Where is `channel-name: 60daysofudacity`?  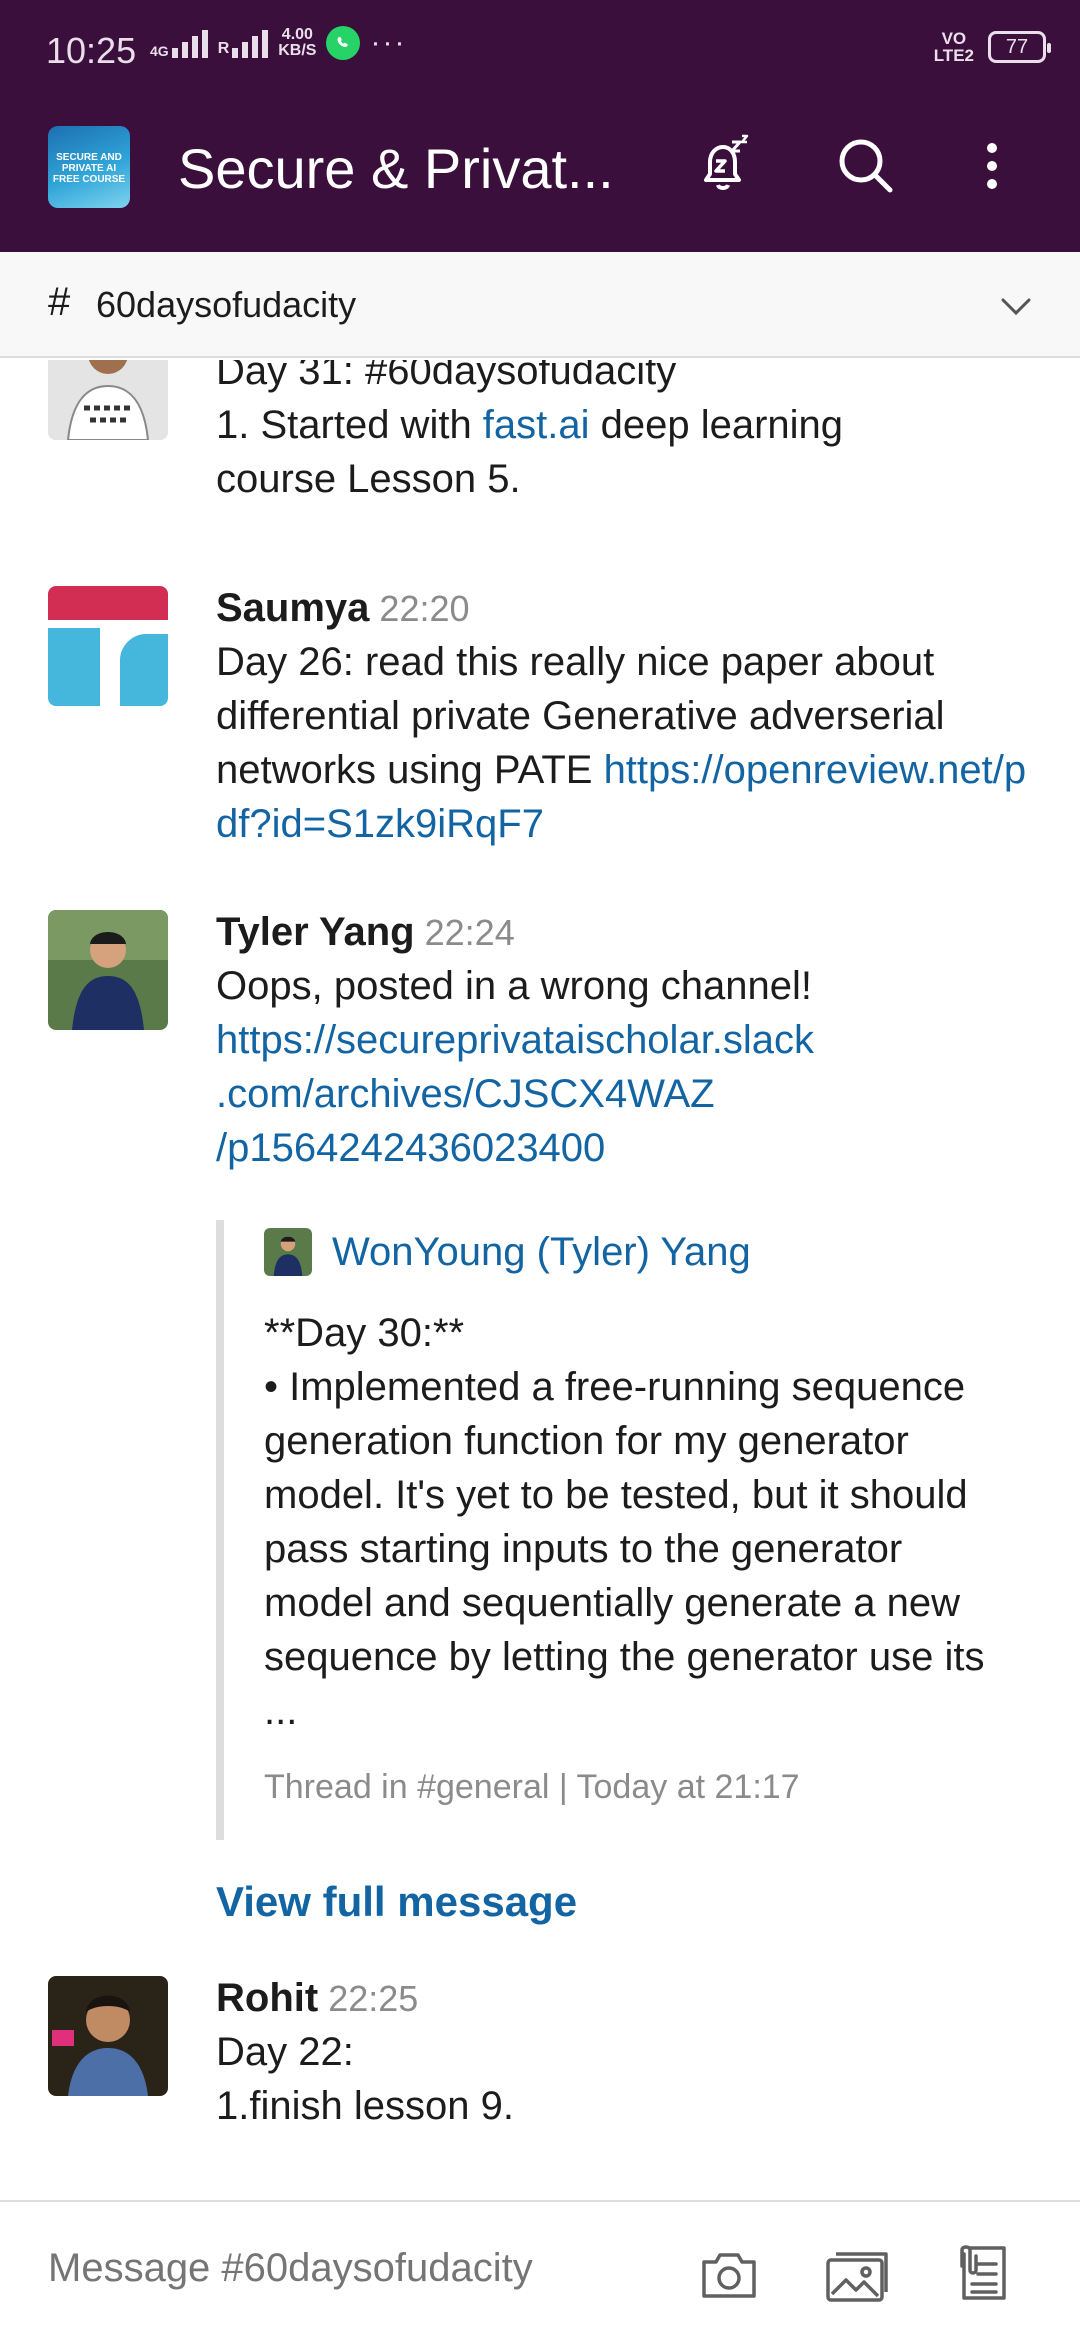 channel-name: 60daysofudacity is located at coordinates (226, 305).